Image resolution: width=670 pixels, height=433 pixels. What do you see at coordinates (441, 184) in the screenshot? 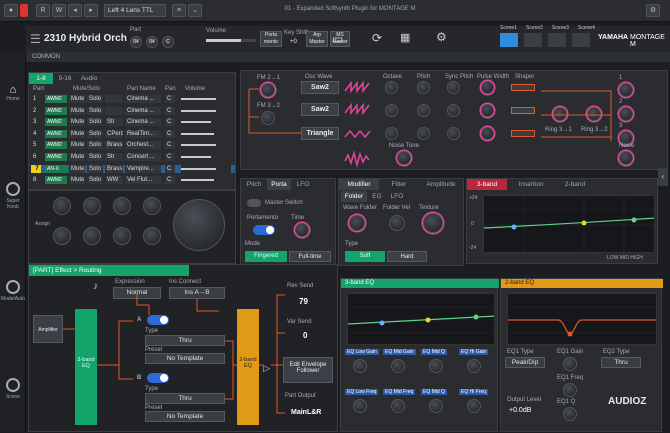
I see `tab-amplitude: Amplitude` at bounding box center [441, 184].